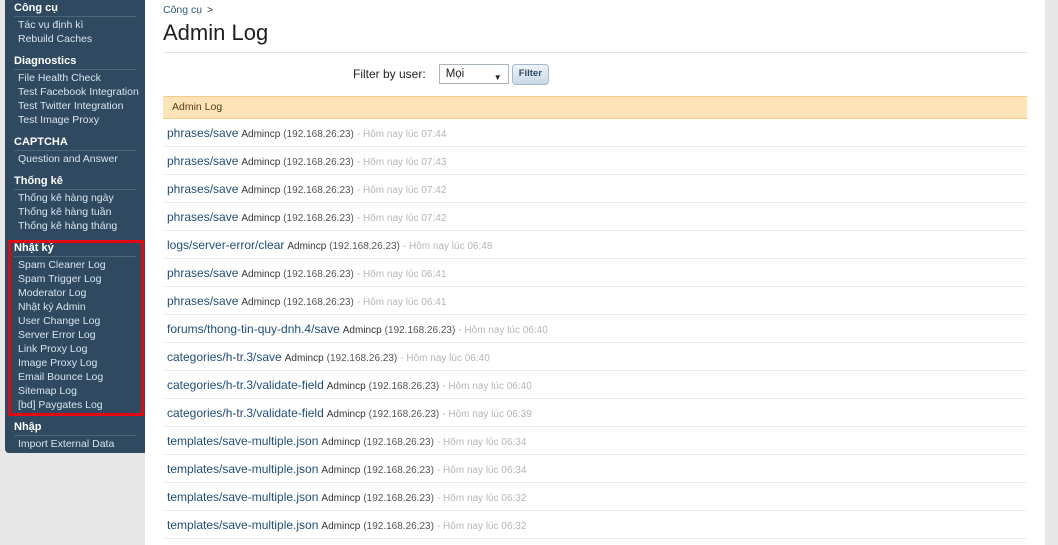  I want to click on sidebar-section-title: Nhập, so click(75, 427).